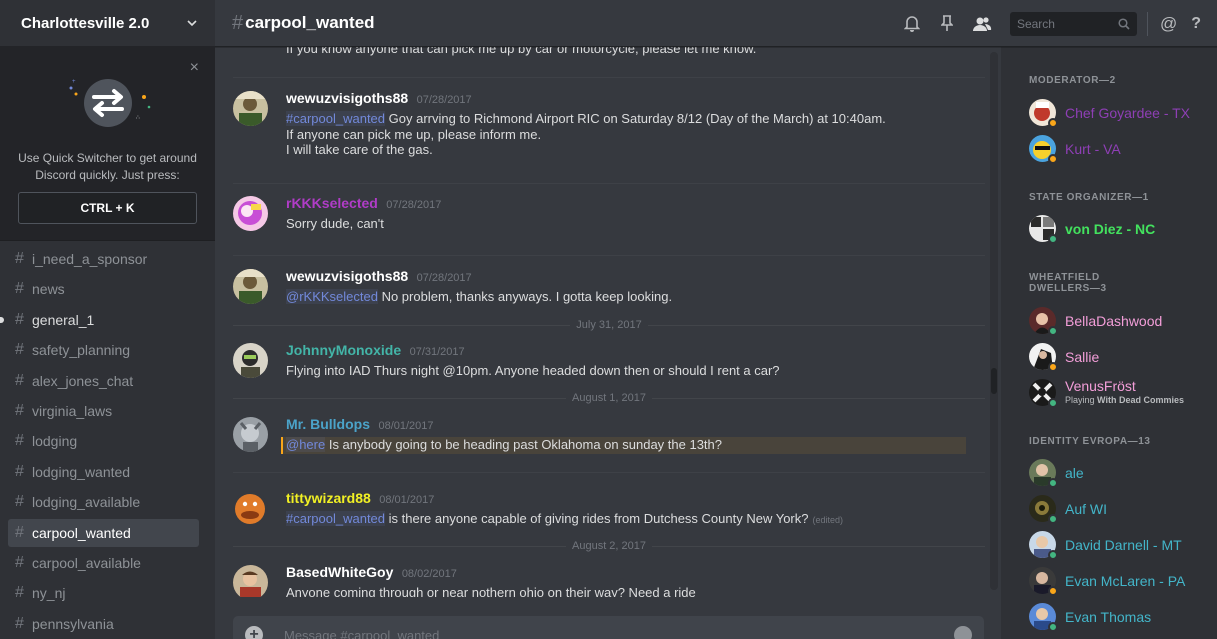 This screenshot has width=1217, height=639. What do you see at coordinates (1123, 545) in the screenshot?
I see `member-name: David Darnell - MT` at bounding box center [1123, 545].